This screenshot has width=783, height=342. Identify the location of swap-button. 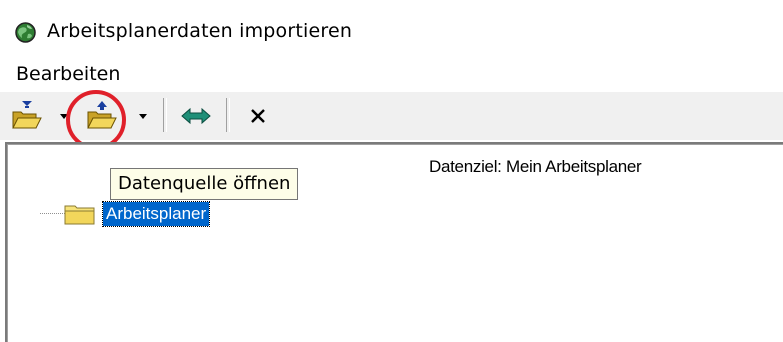
(196, 116).